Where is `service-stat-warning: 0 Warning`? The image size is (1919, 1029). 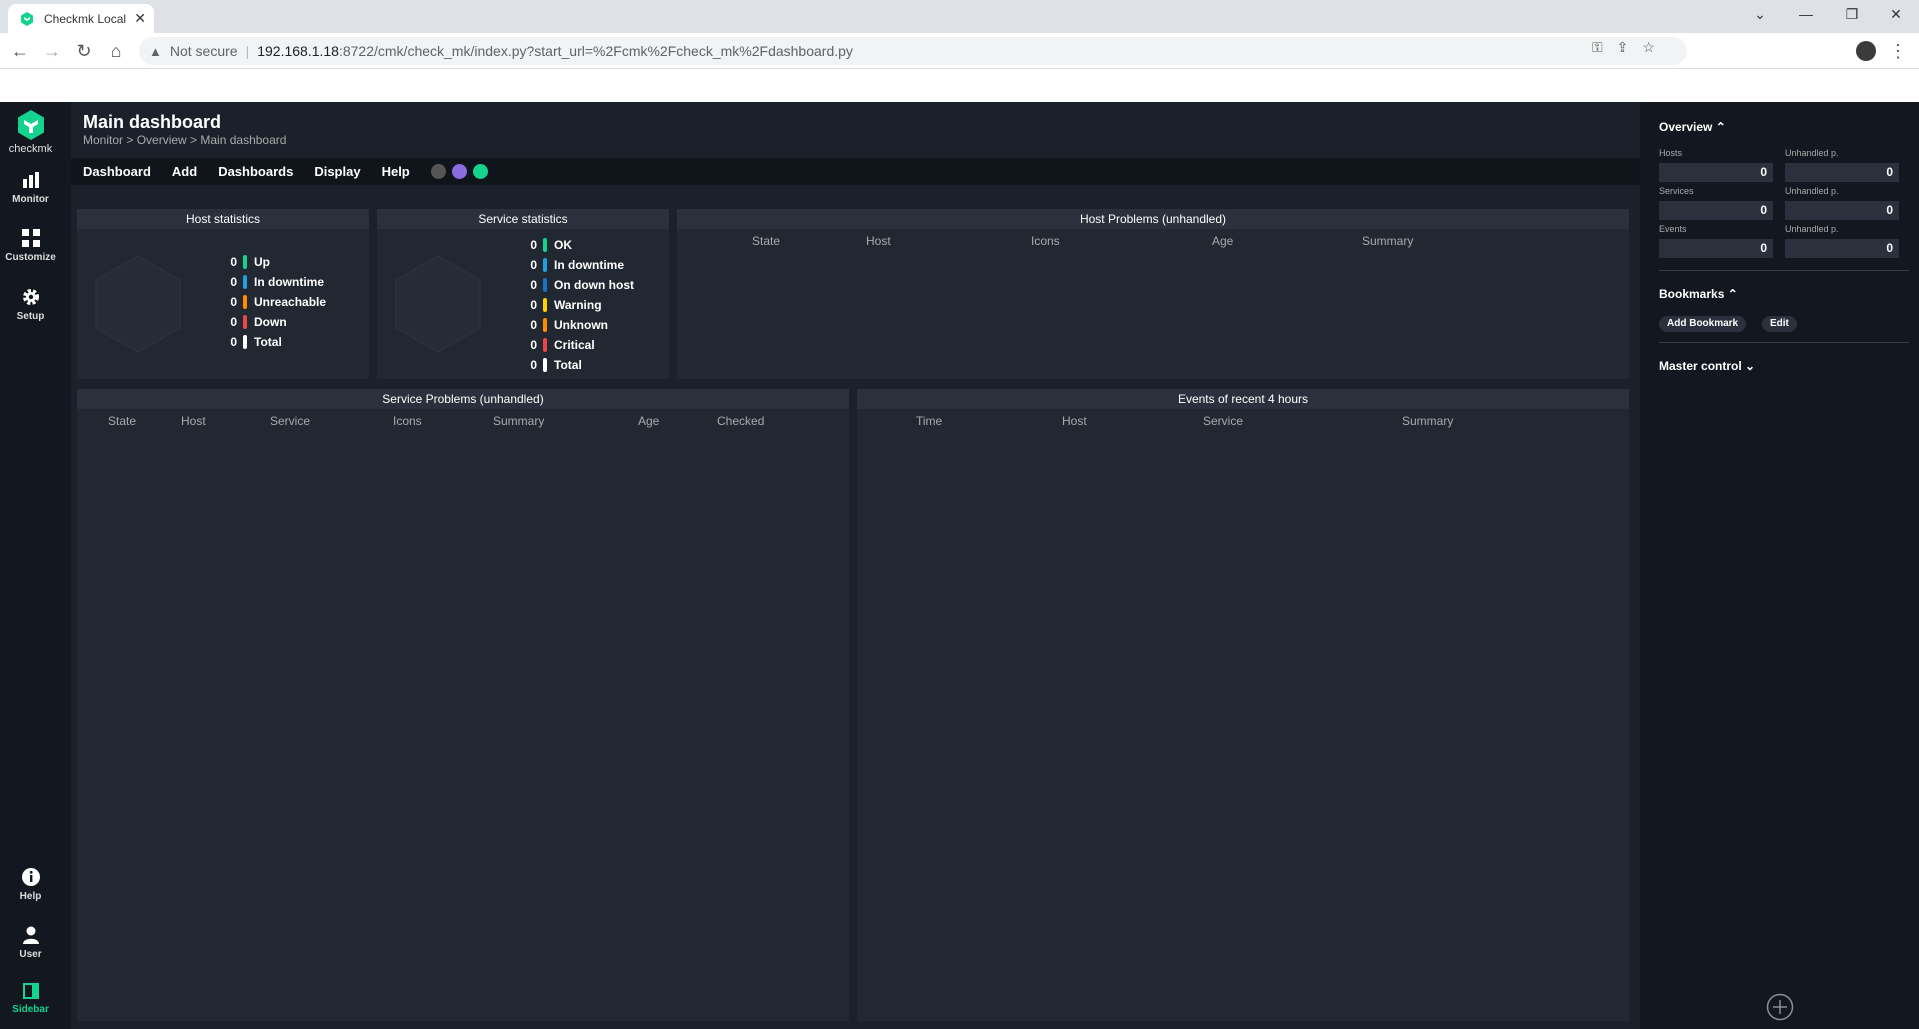 service-stat-warning: 0 Warning is located at coordinates (577, 305).